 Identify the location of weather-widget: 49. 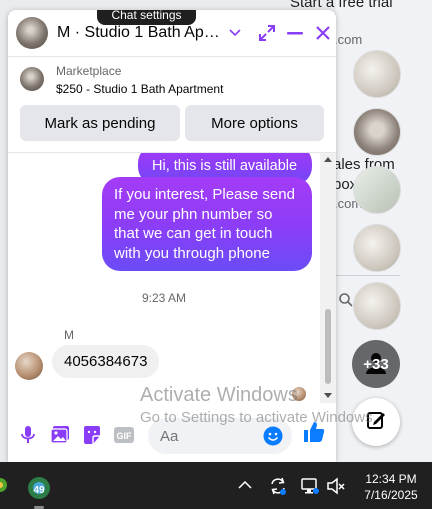
(39, 488).